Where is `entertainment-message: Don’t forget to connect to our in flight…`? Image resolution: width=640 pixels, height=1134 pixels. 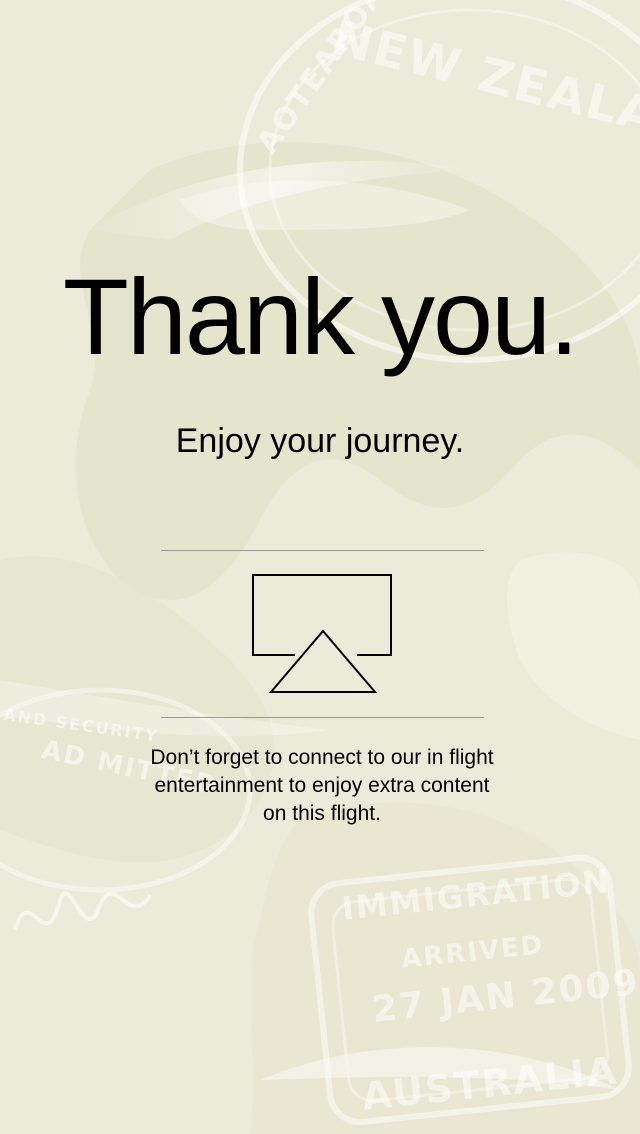 entertainment-message: Don’t forget to connect to our in flight… is located at coordinates (322, 785).